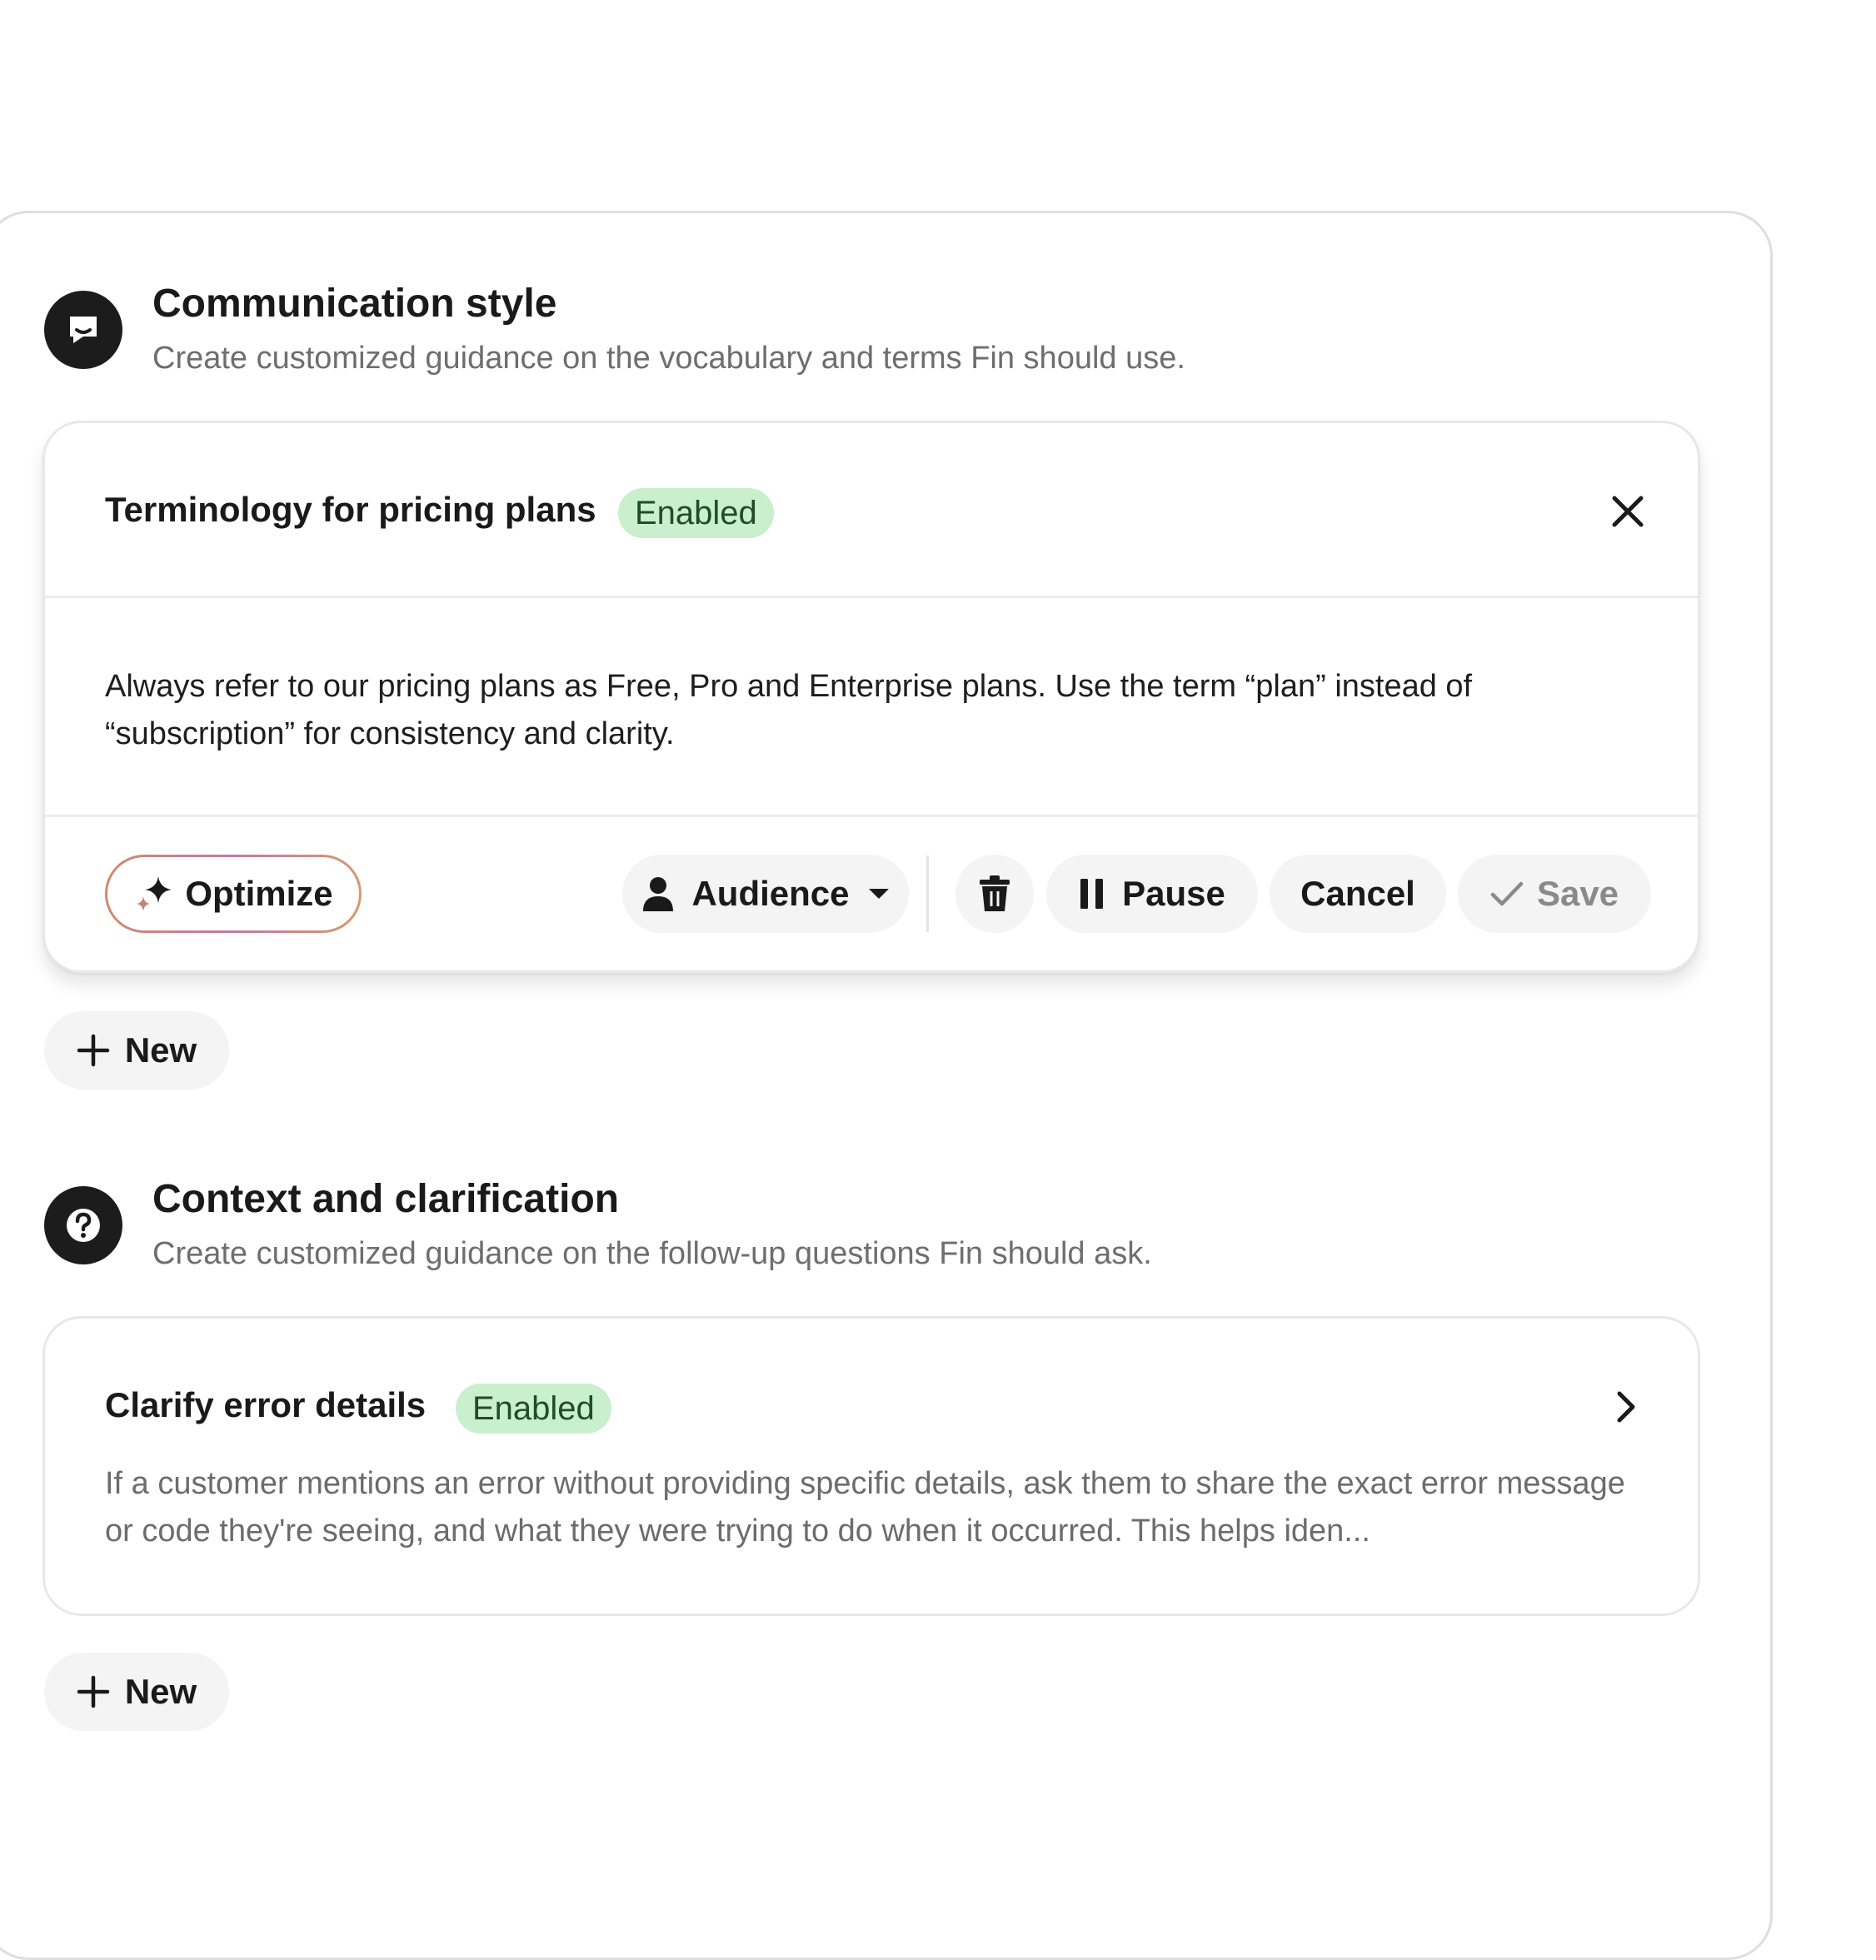 The width and height of the screenshot is (1876, 1960). I want to click on card-footer: Optimize Audience Pause Cancel Save, so click(871, 893).